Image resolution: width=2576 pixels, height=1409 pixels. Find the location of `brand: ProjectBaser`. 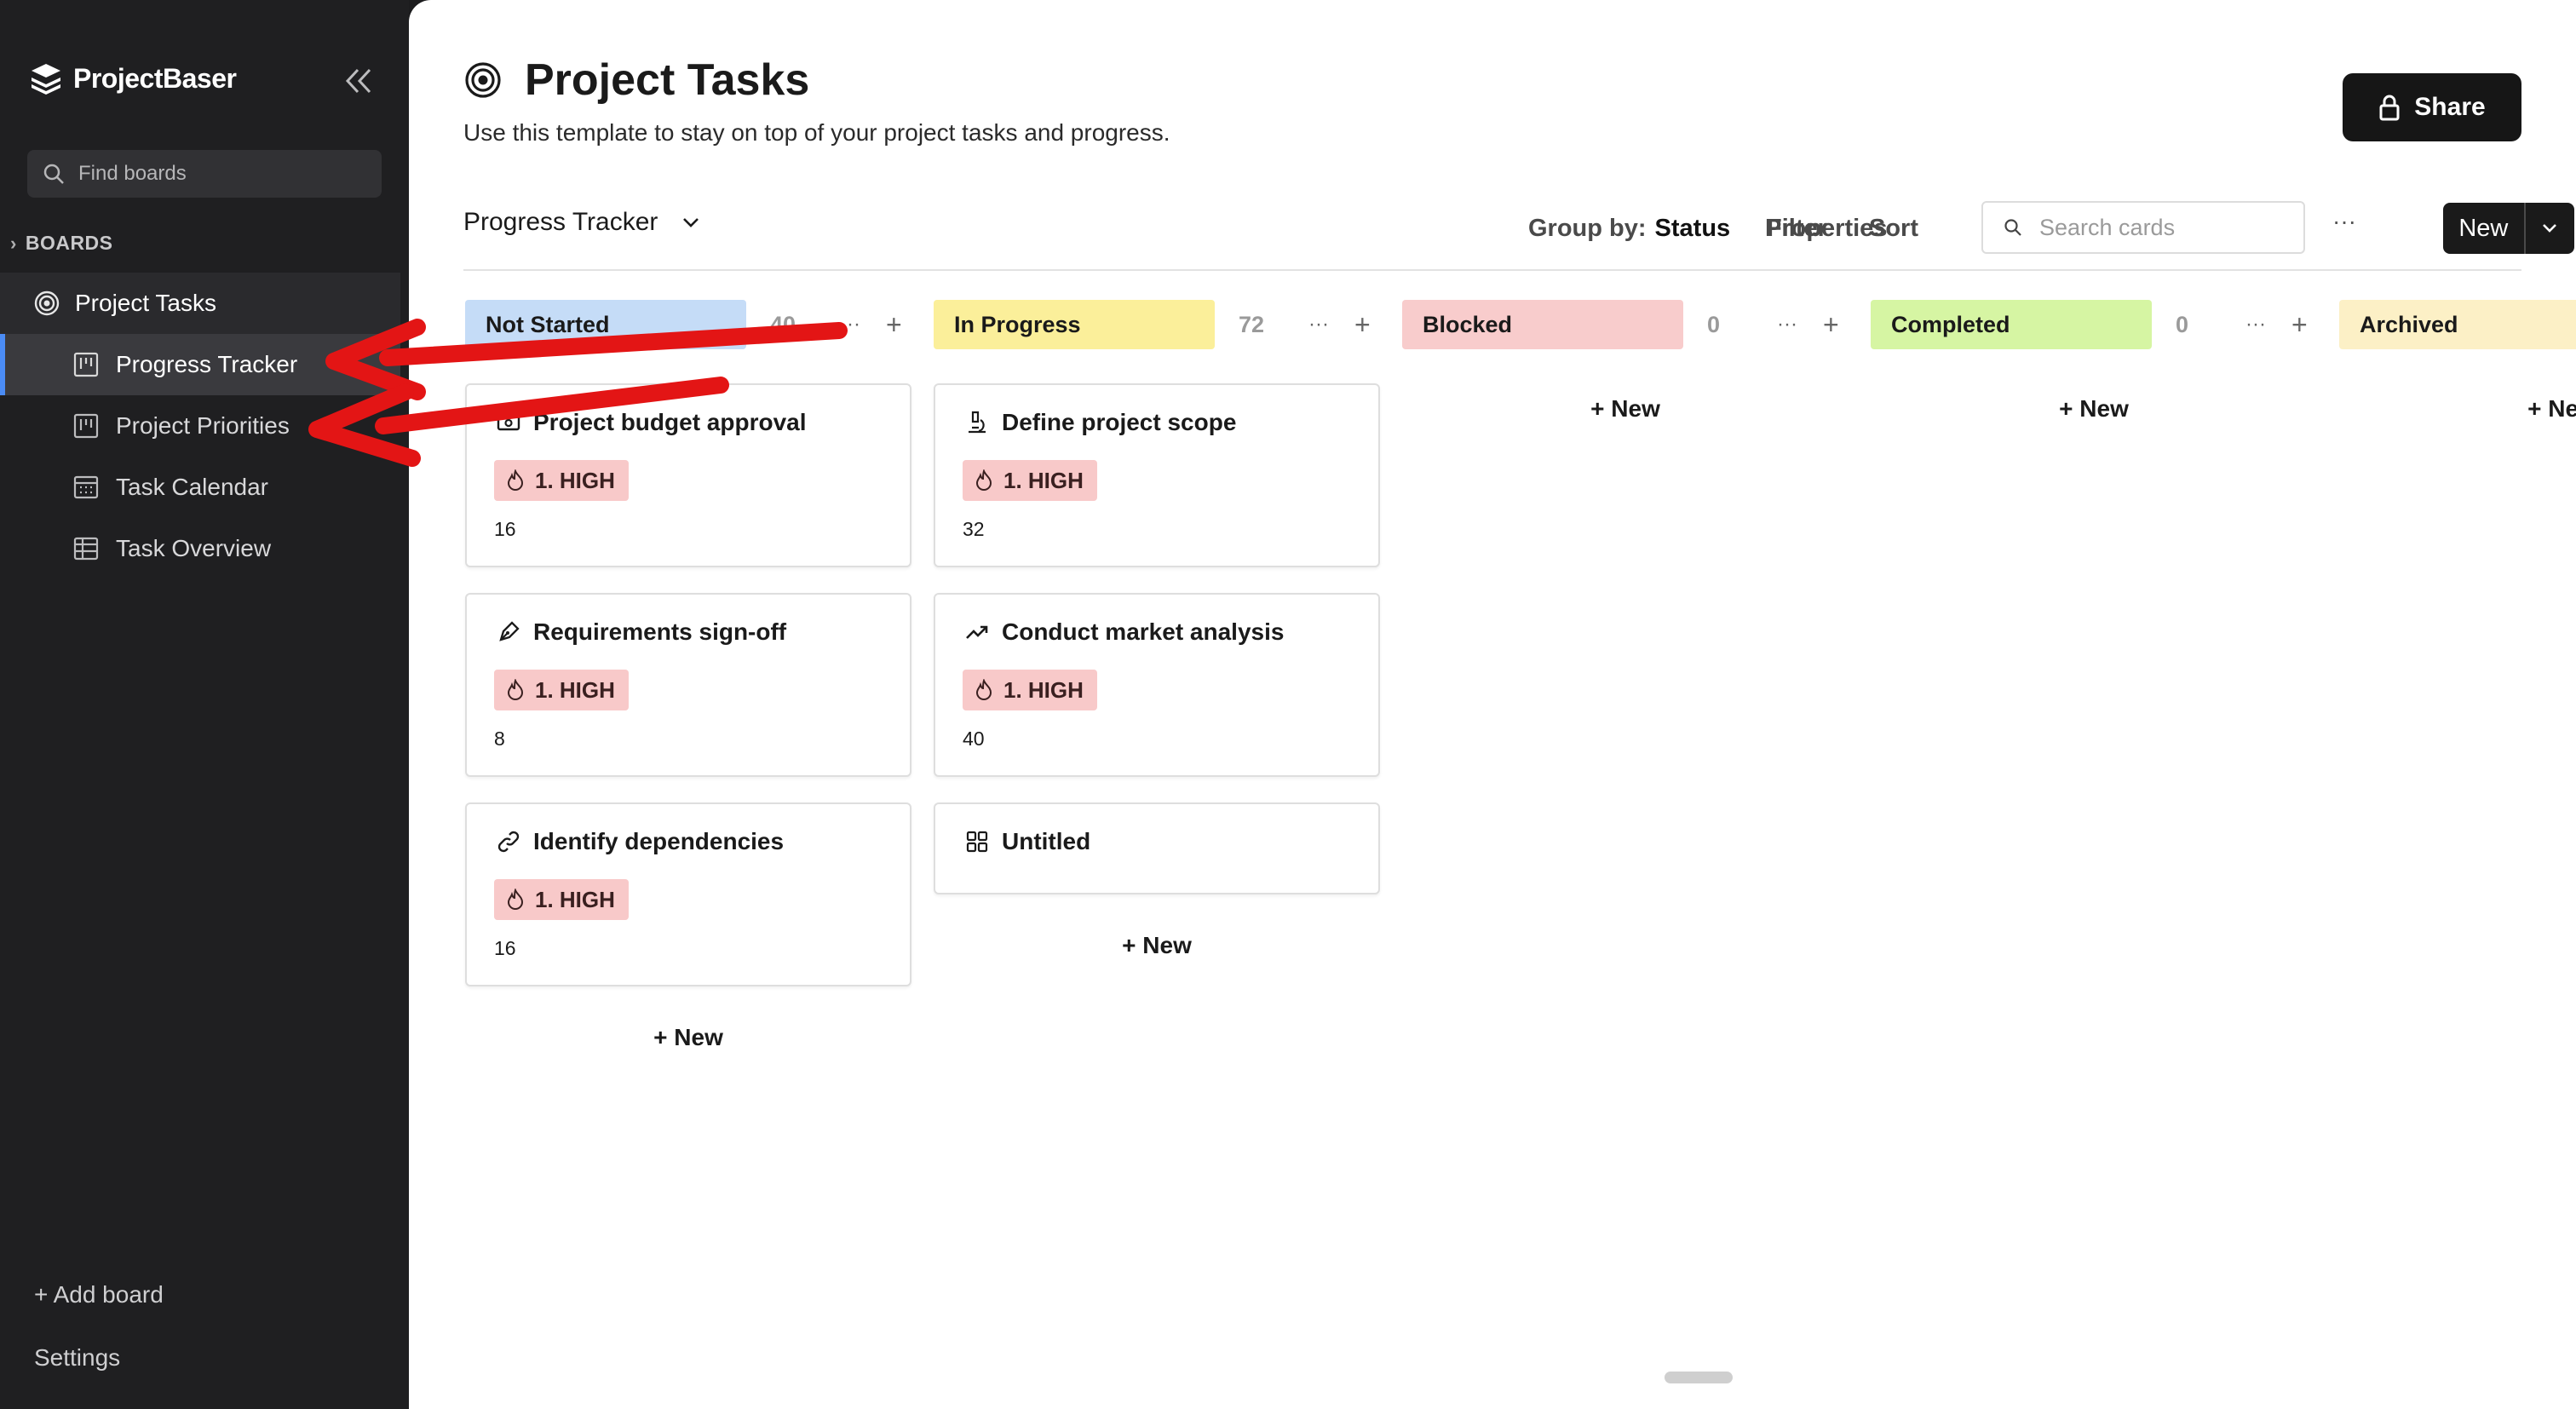

brand: ProjectBaser is located at coordinates (133, 78).